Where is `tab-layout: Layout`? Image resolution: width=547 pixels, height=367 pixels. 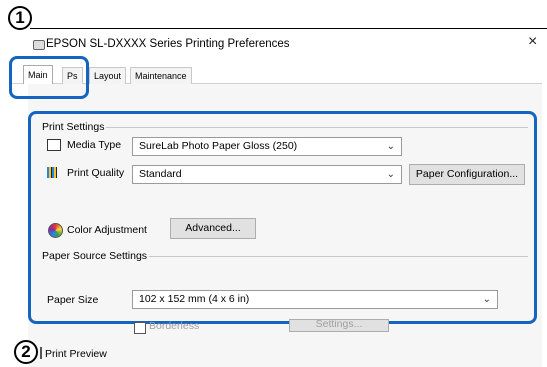
tab-layout: Layout is located at coordinates (108, 75).